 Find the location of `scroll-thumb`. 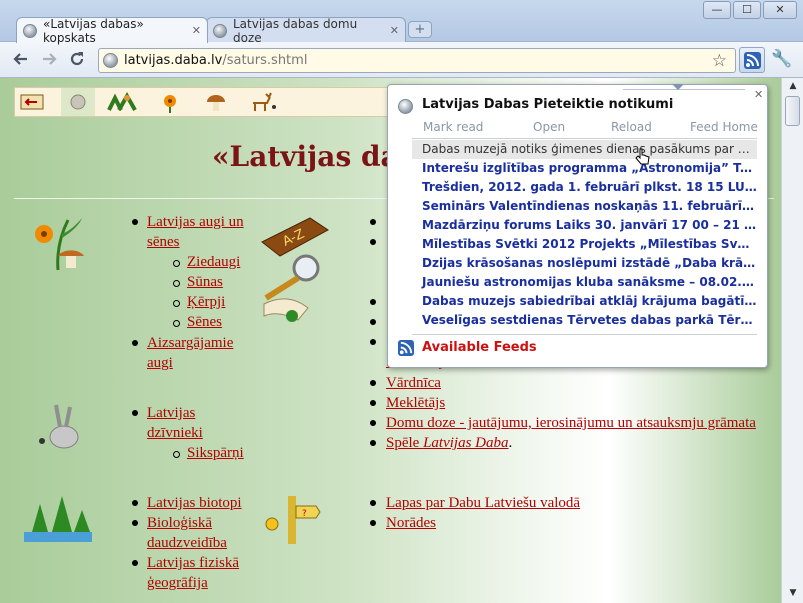

scroll-thumb is located at coordinates (792, 111).